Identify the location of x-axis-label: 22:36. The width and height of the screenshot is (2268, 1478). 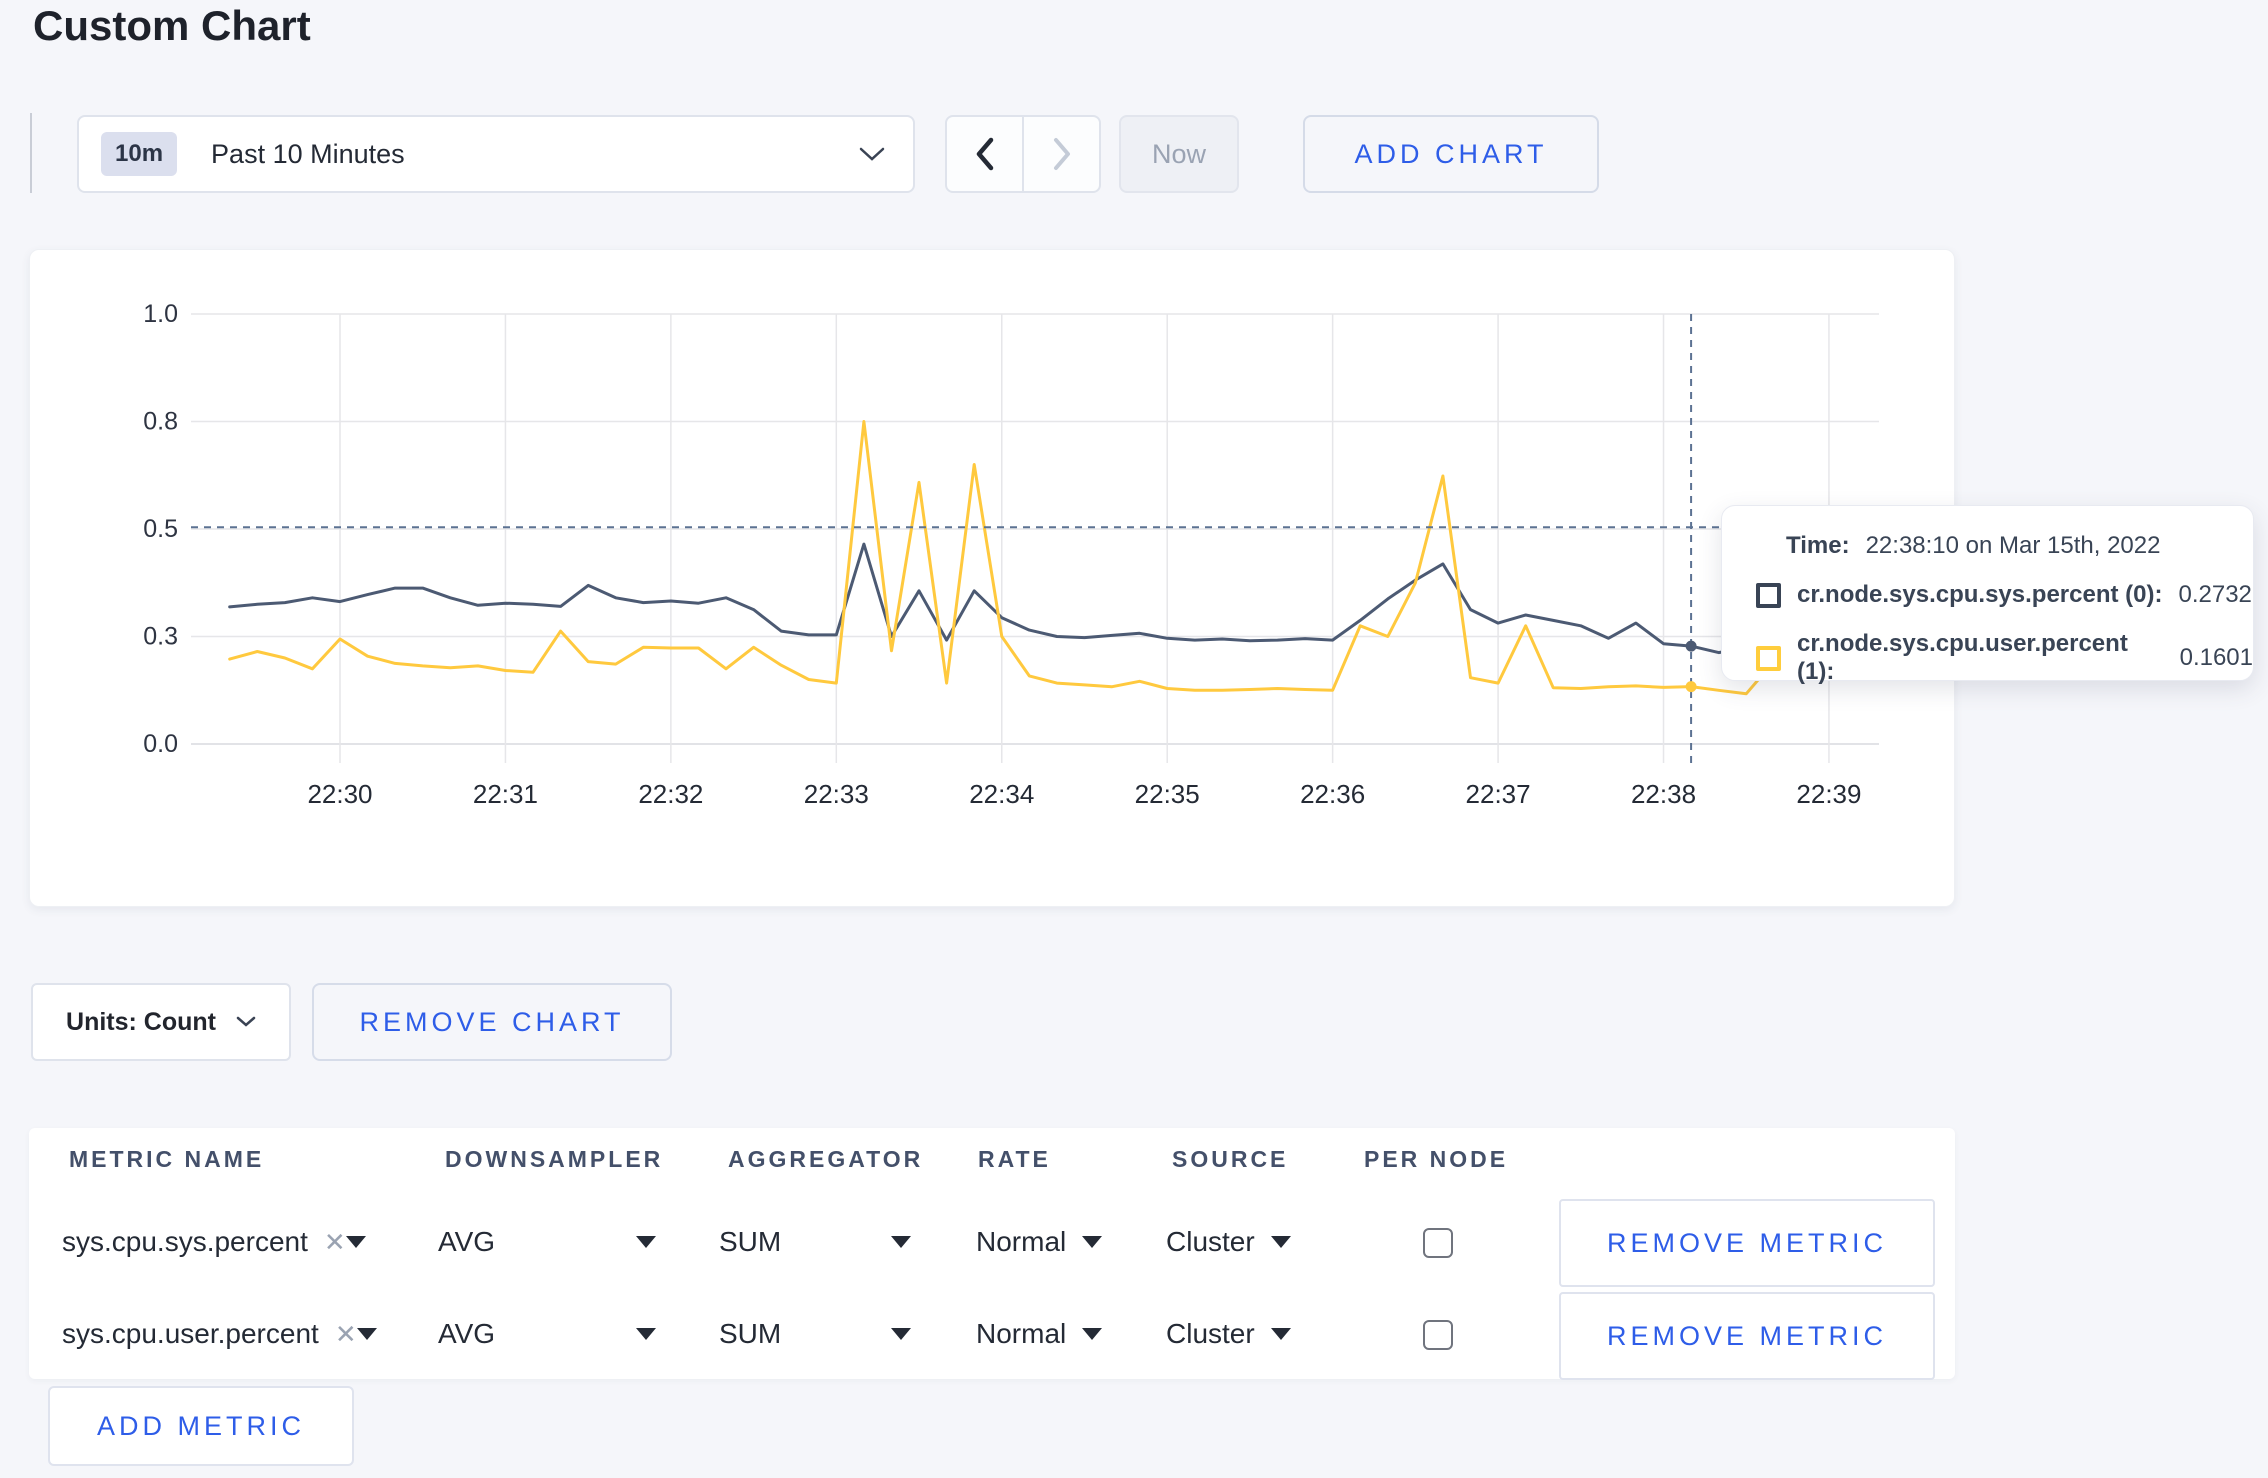
(1332, 794).